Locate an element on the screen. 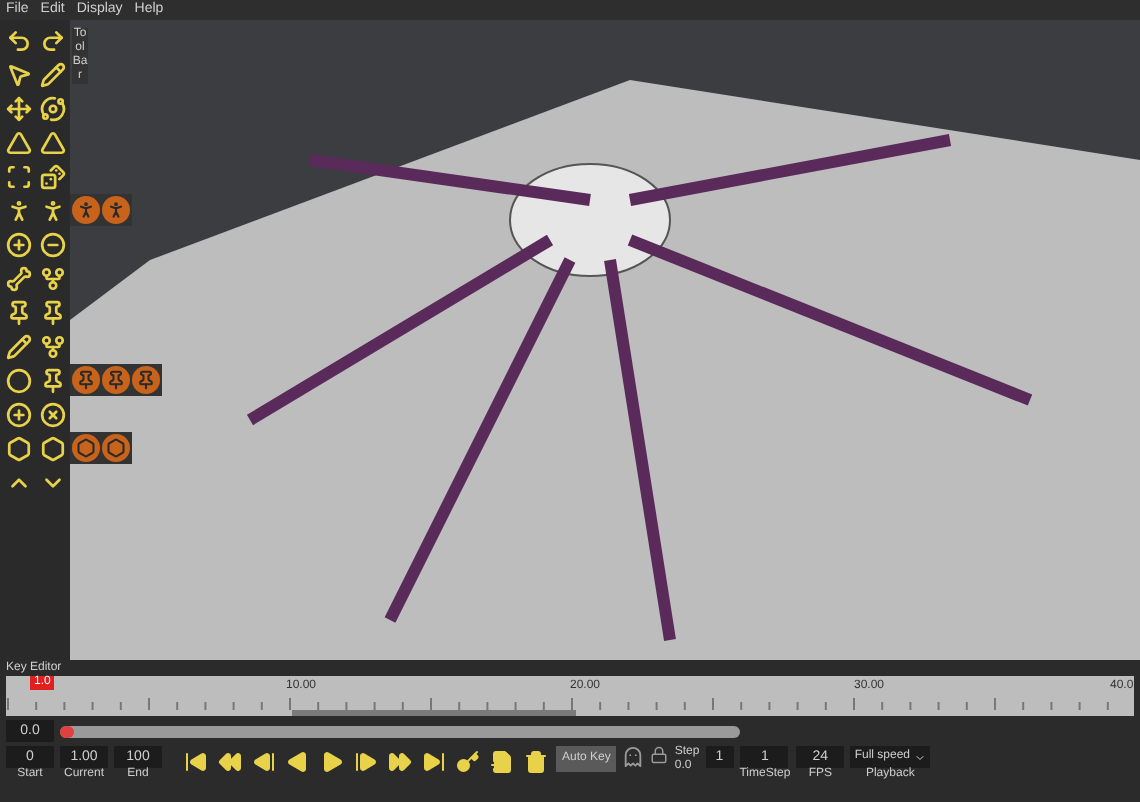 The image size is (1140, 802). frame-tool is located at coordinates (18, 176).